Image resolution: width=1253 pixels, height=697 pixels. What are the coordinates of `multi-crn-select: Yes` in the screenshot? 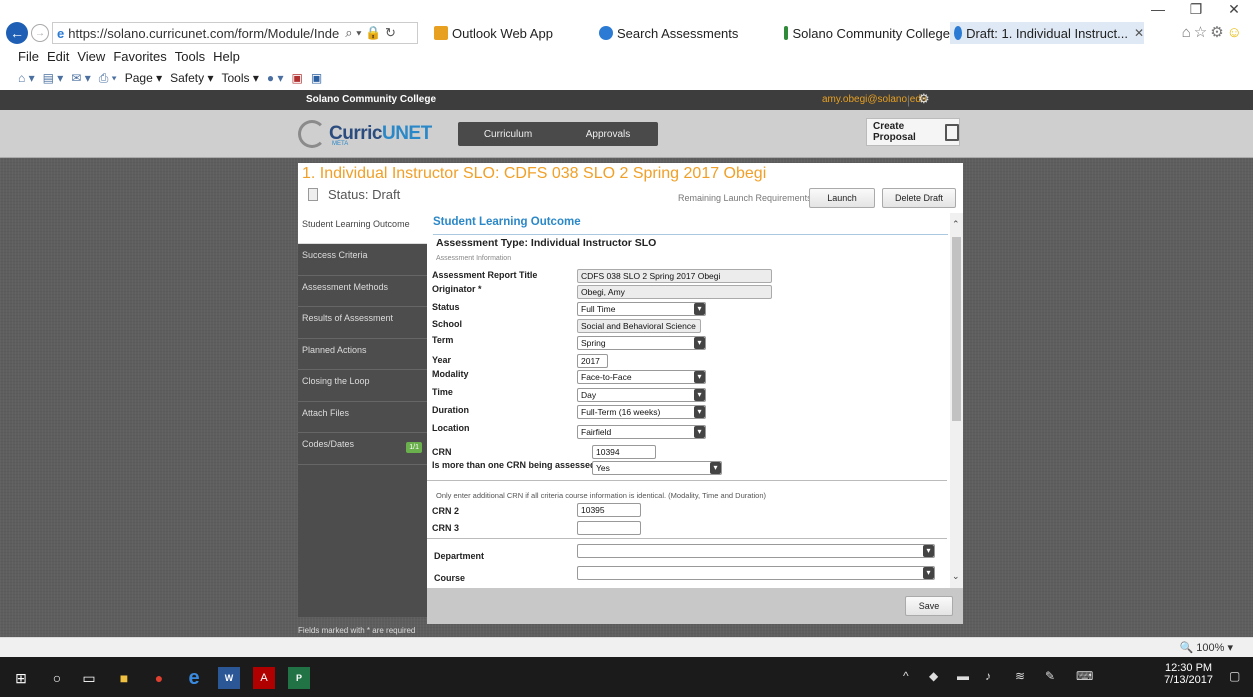 It's located at (657, 468).